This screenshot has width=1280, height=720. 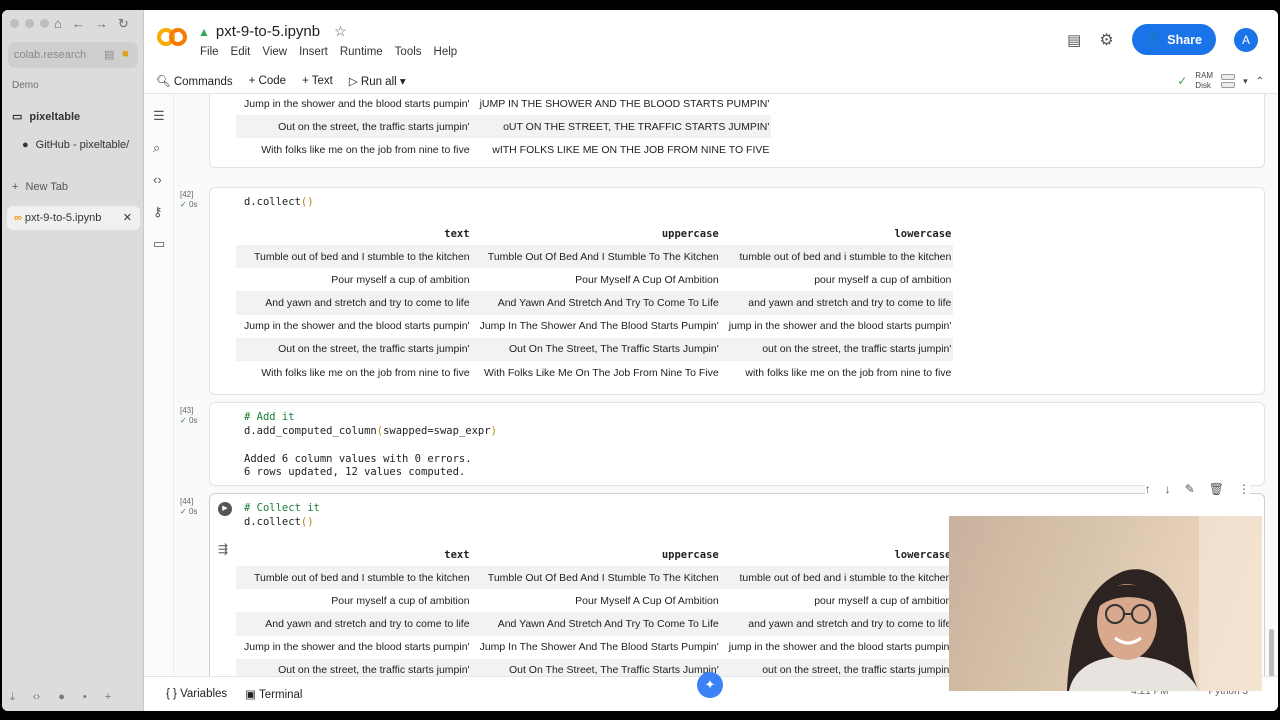 I want to click on close-icon: ✕, so click(x=127, y=217).